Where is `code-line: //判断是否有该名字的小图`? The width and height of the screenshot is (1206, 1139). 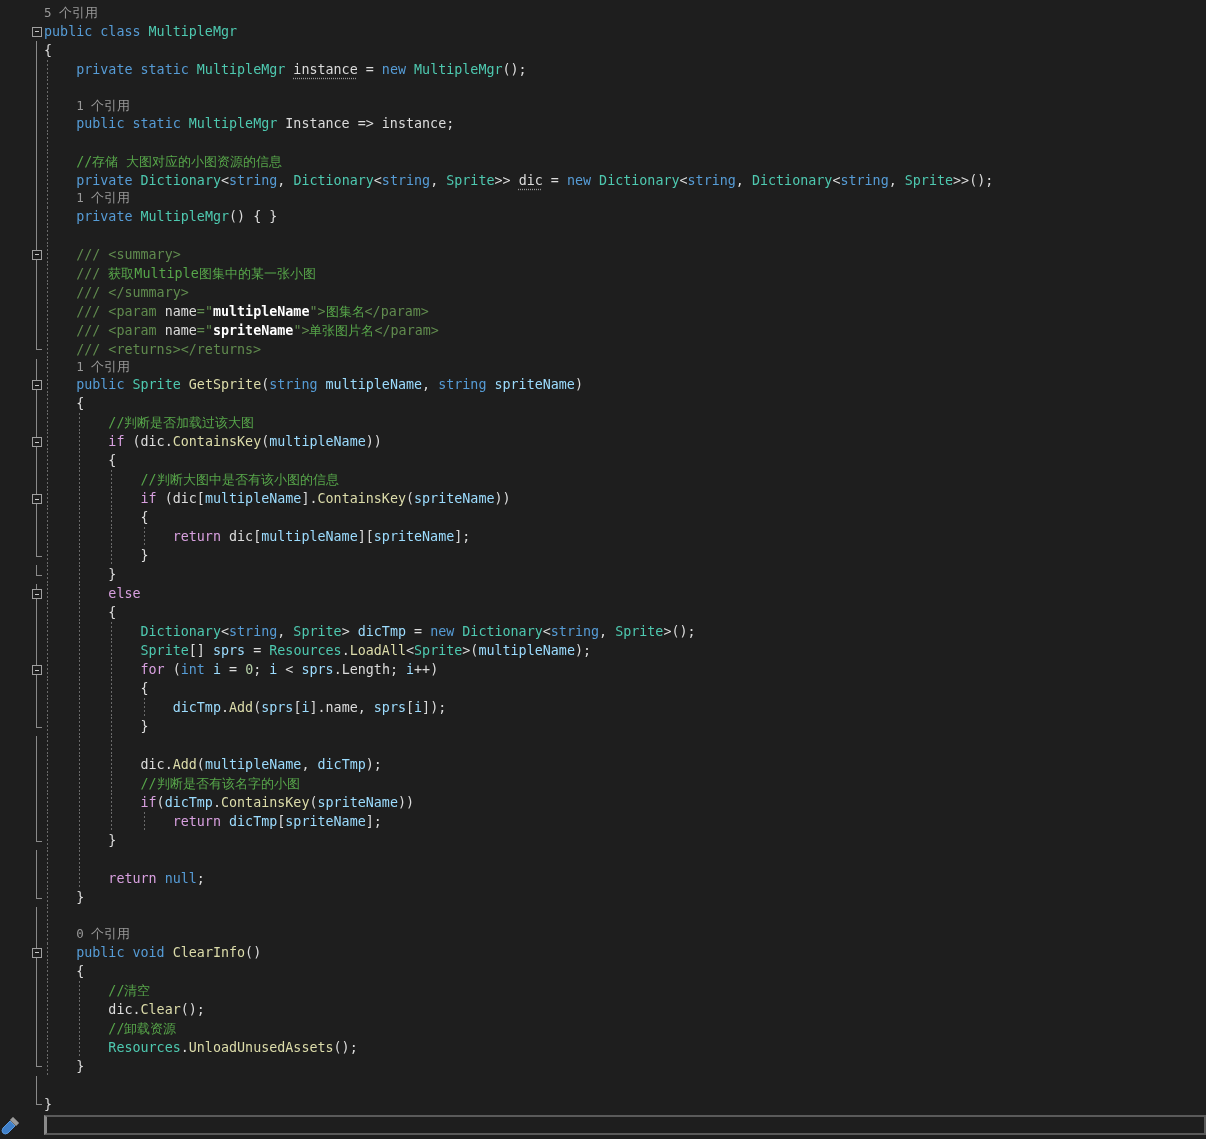 code-line: //判断是否有该名字的小图 is located at coordinates (220, 784).